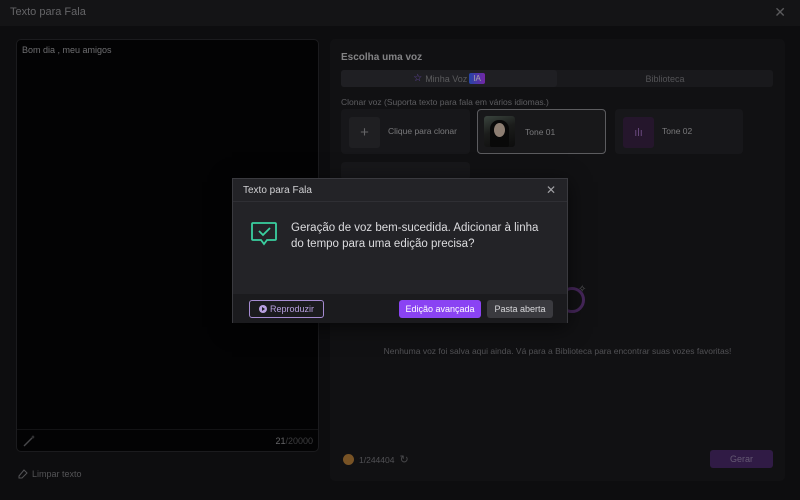 This screenshot has width=800, height=500. What do you see at coordinates (440, 309) in the screenshot?
I see `advanced-edit-button: Edição avançada` at bounding box center [440, 309].